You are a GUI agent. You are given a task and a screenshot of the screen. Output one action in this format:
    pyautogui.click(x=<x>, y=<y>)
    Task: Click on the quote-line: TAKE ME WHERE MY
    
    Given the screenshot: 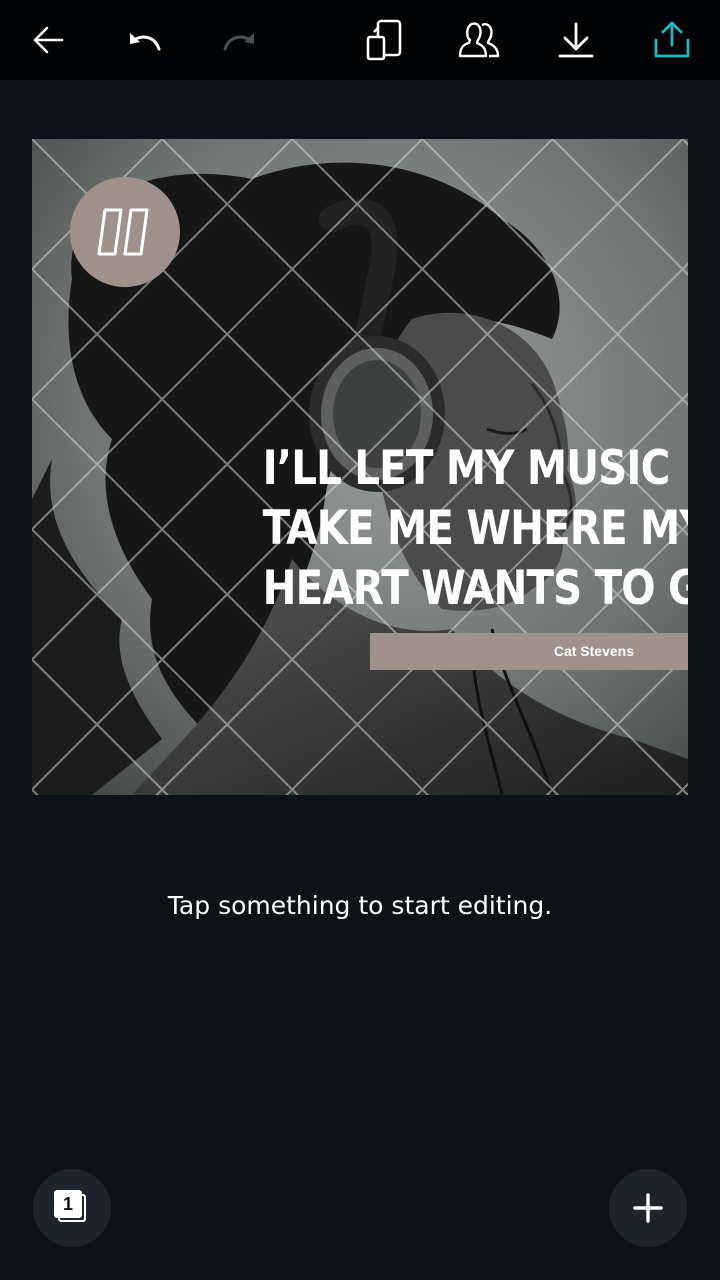 What is the action you would take?
    pyautogui.click(x=475, y=528)
    